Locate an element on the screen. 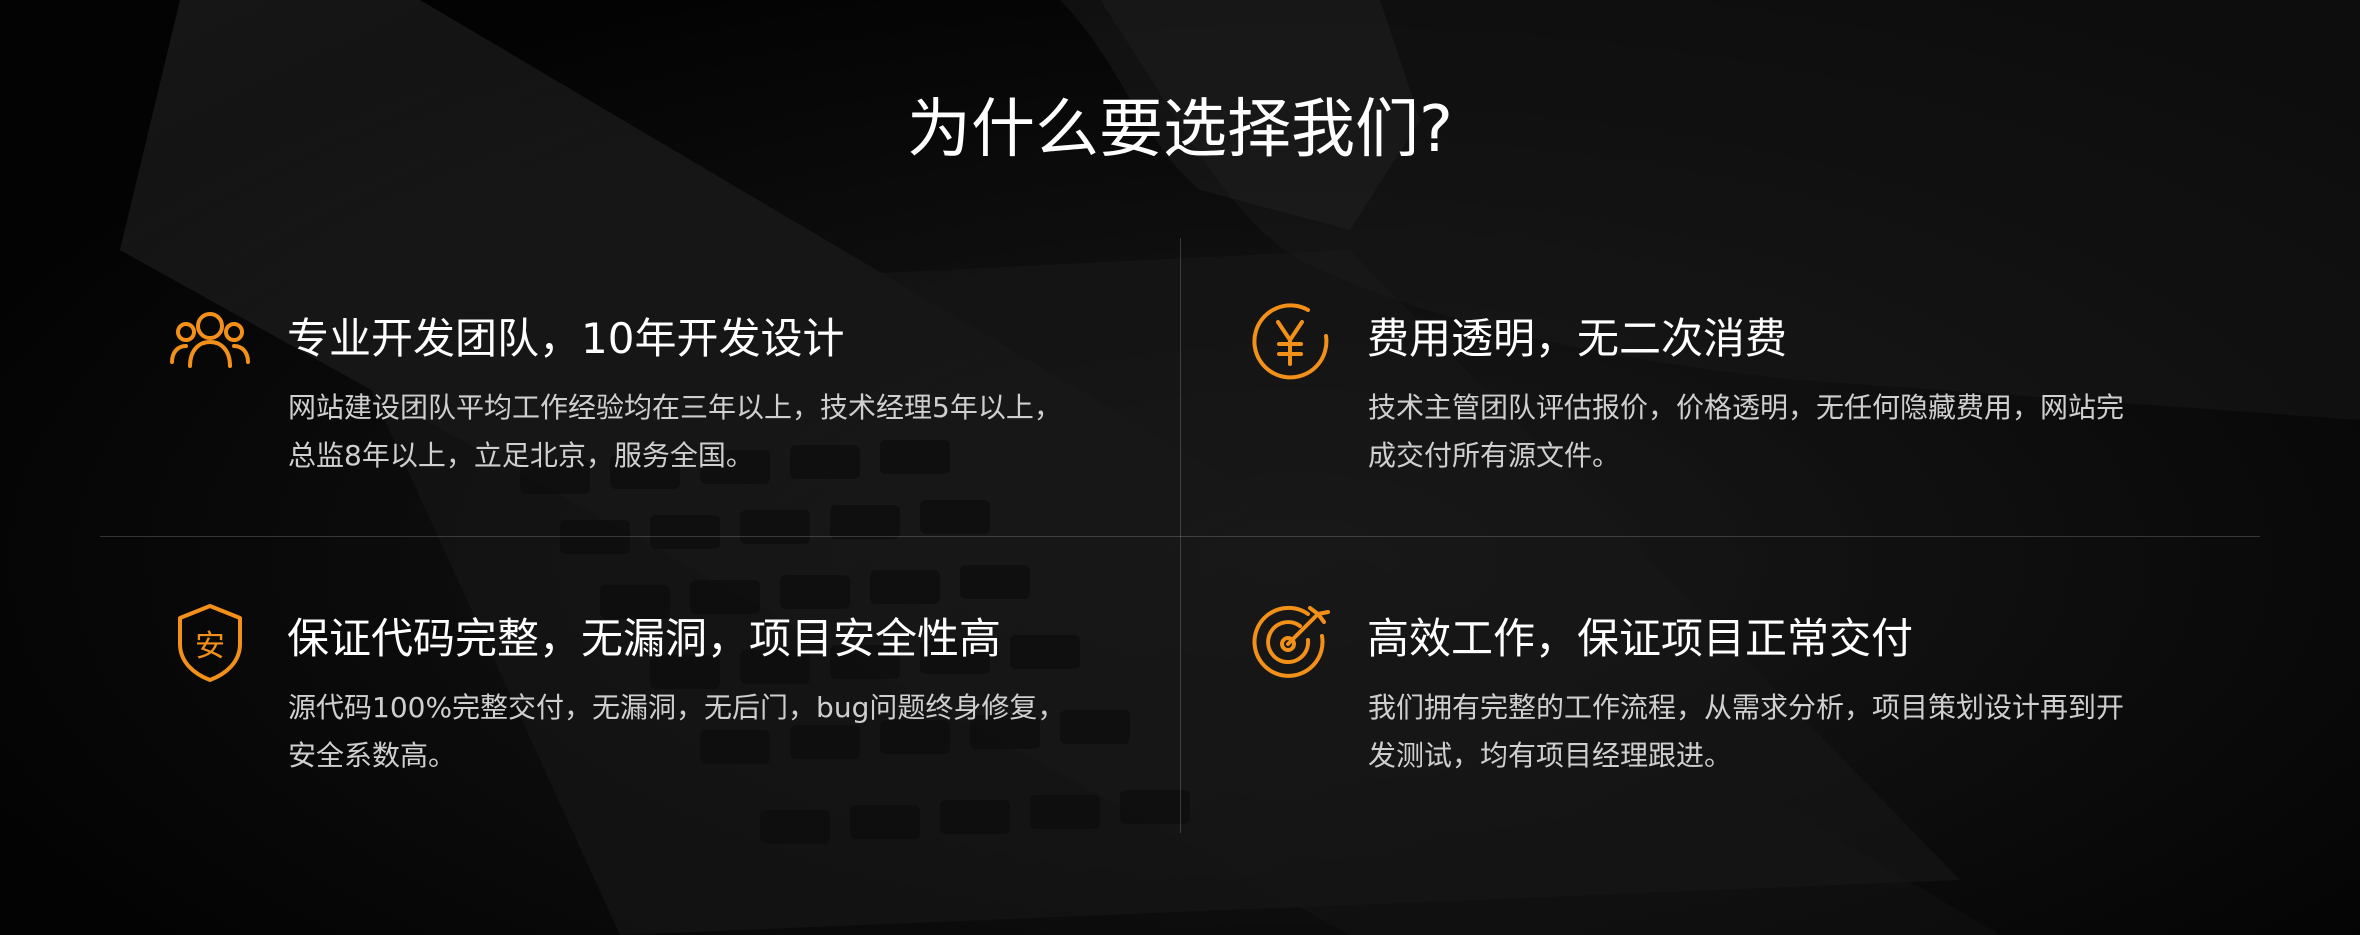 The image size is (2360, 935). feature-description: 源代码100%完整交付，无漏洞，无后门，bug问题终身修复，安全系数高。 is located at coordinates (677, 731).